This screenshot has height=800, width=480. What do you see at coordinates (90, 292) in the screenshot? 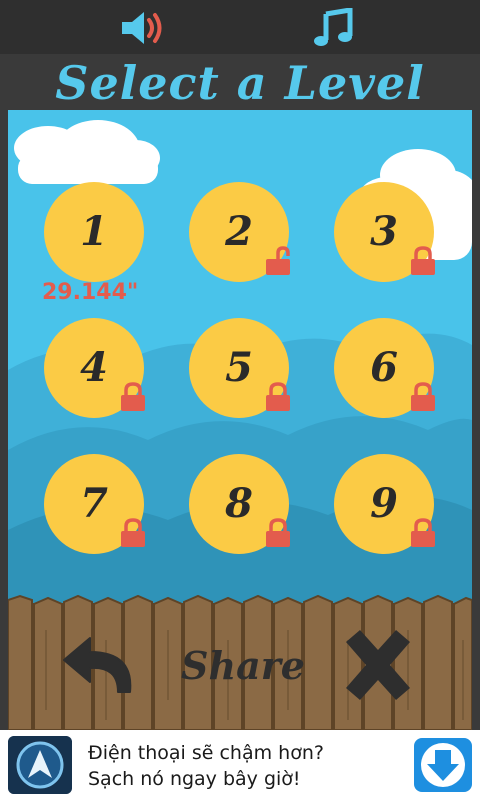
I see `level-1-best-time: 29.144"` at bounding box center [90, 292].